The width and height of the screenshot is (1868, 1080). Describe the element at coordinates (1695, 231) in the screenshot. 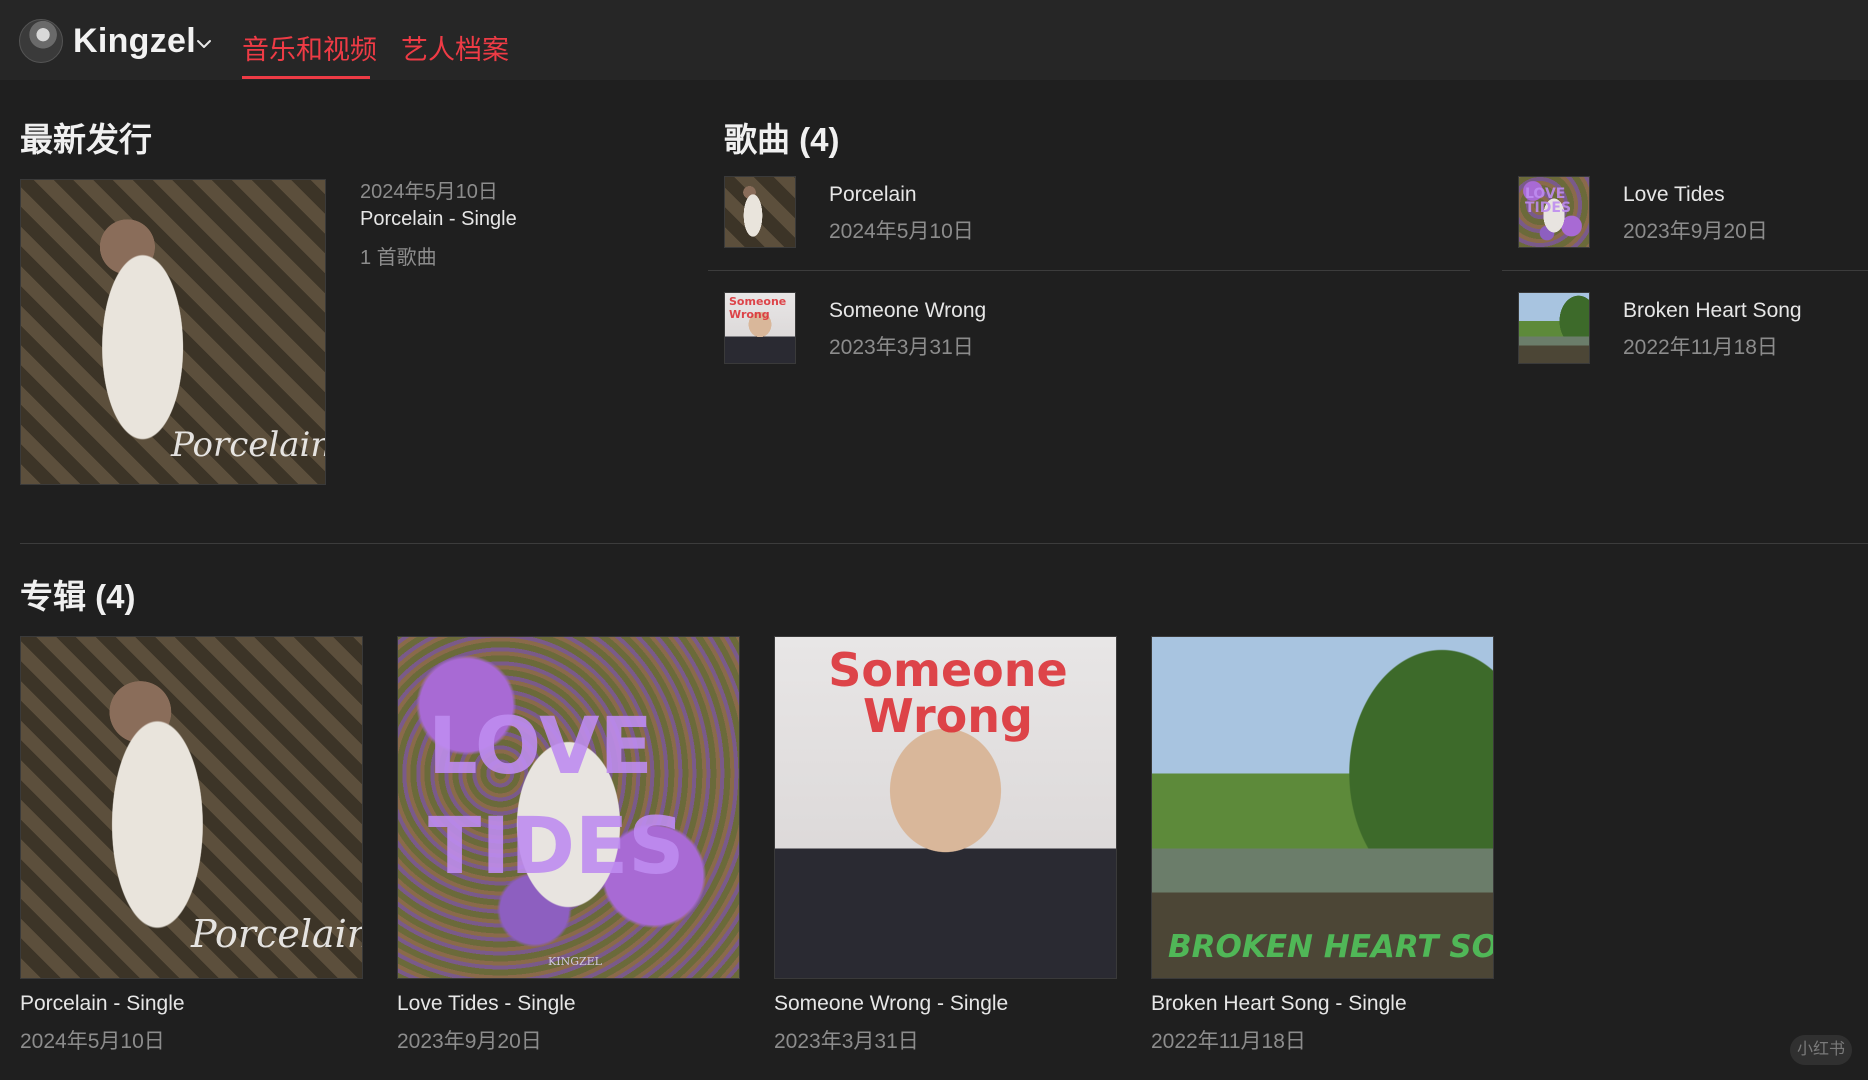

I see `song-date: 2023年9月20日` at that location.